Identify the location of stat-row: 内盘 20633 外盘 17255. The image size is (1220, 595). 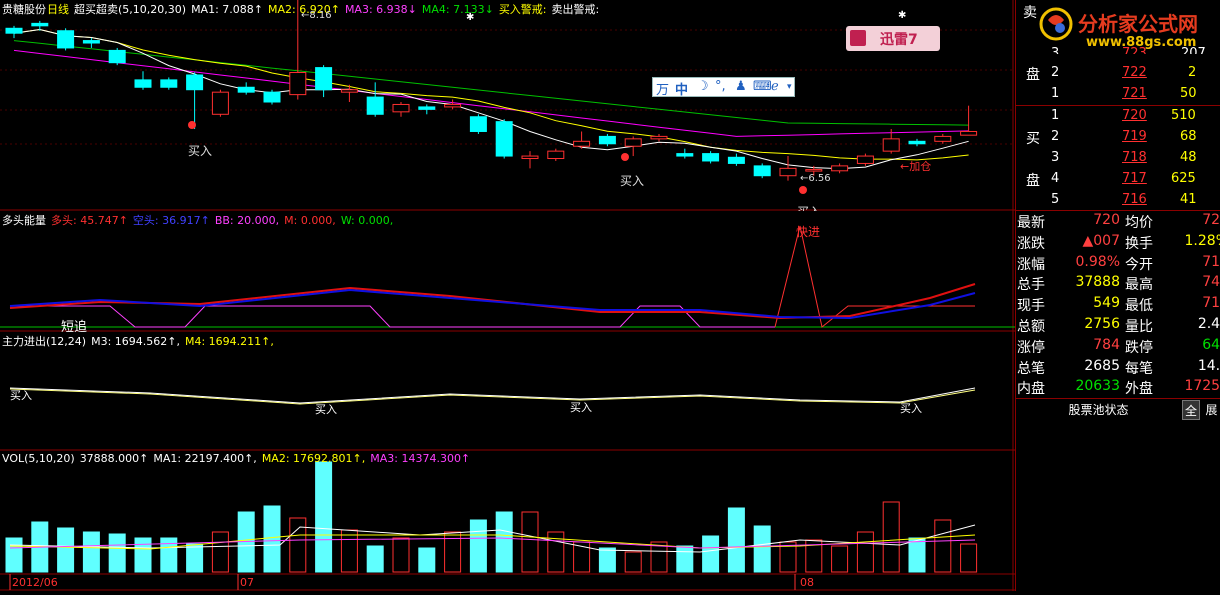
(1118, 387).